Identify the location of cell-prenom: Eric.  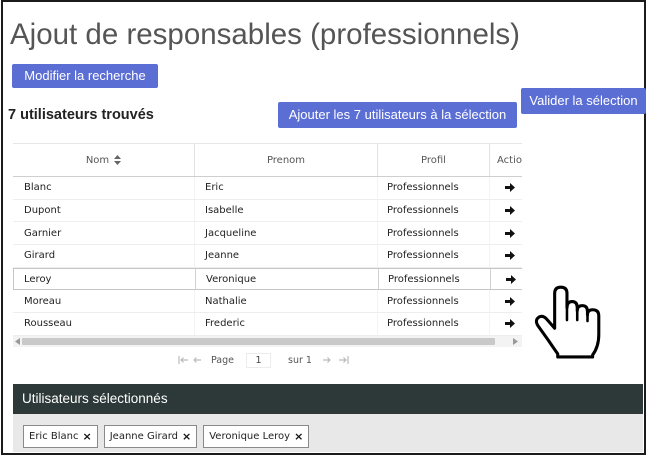
(286, 188).